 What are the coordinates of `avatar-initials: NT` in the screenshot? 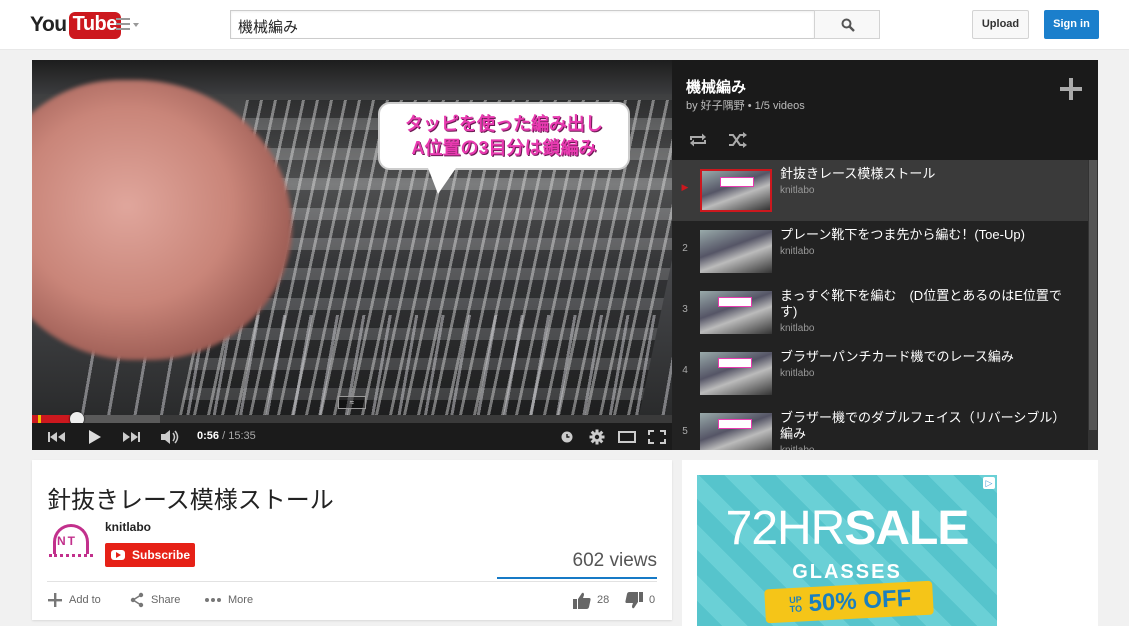 It's located at (67, 541).